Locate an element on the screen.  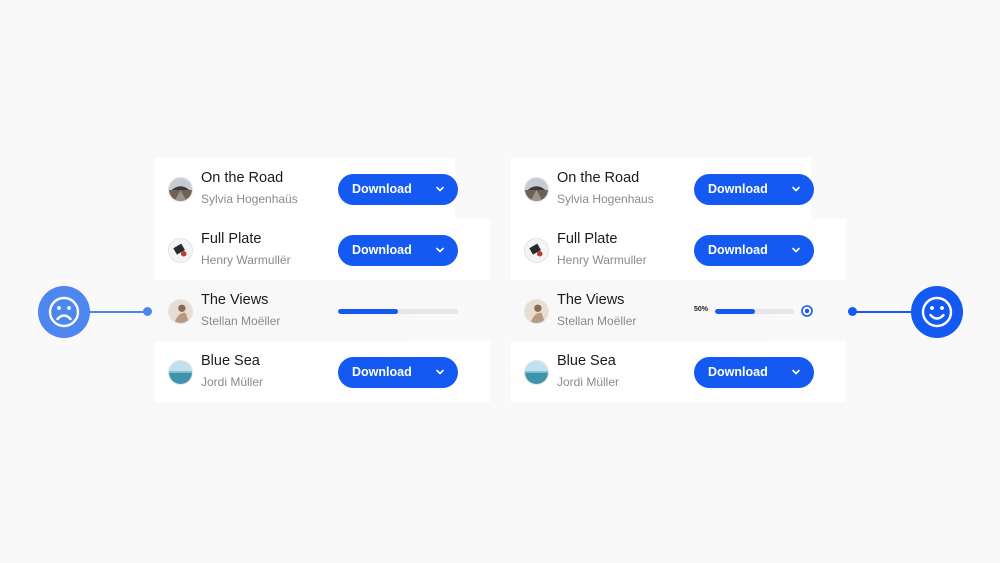
track-artist: Henry Warmullër is located at coordinates (246, 260).